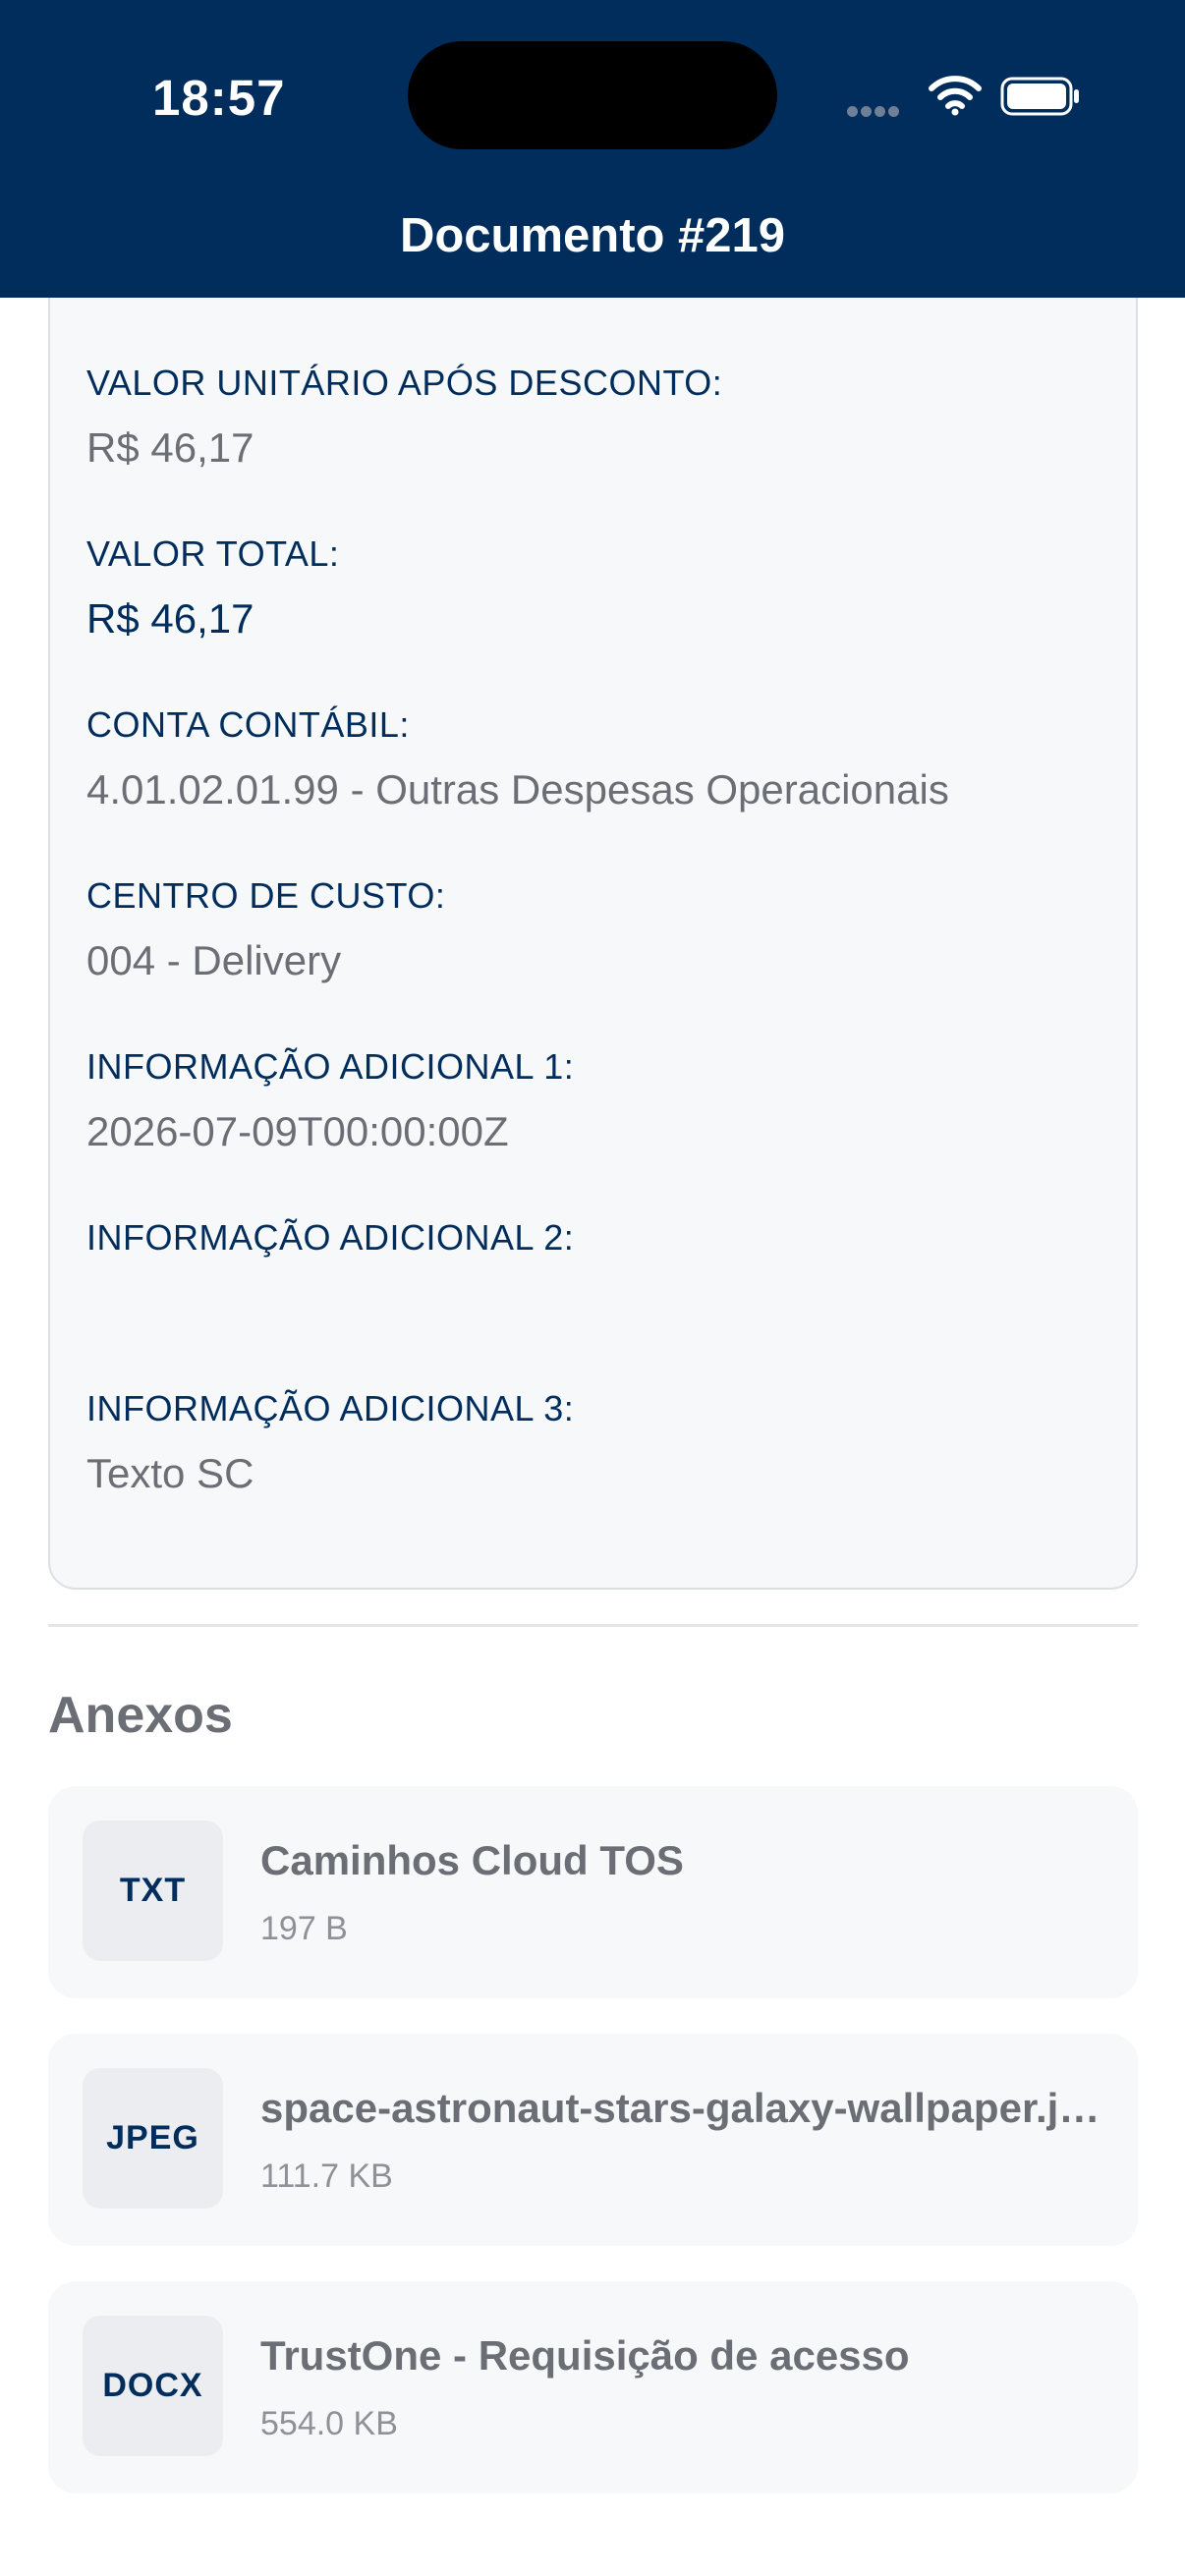  I want to click on additional-info-1-label: INFORMAÇÃO ADICIONAL 1:, so click(331, 1066).